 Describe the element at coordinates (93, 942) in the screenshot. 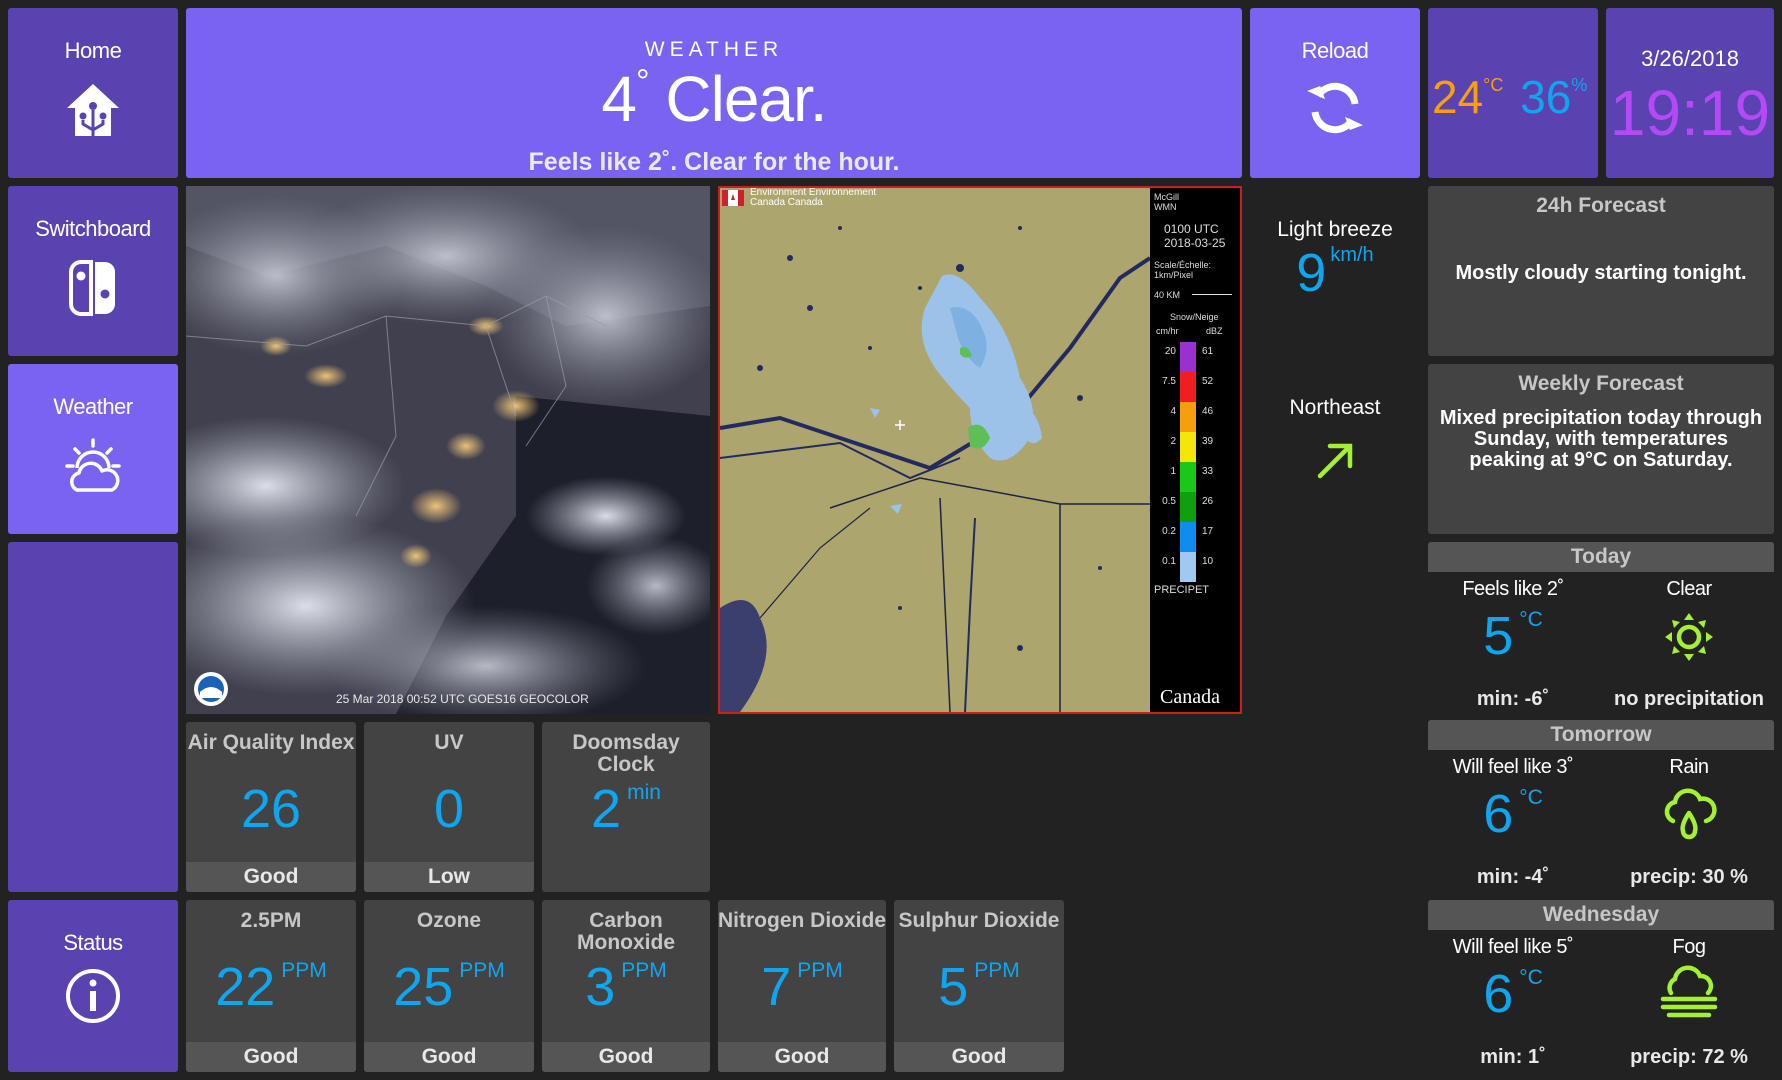

I see `nav-status-label: Status` at that location.